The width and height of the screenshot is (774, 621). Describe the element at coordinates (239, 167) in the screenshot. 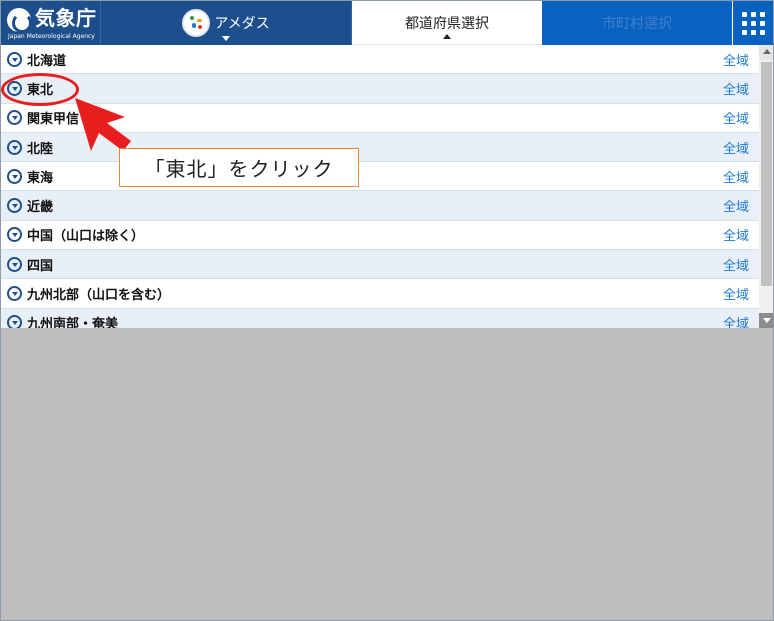

I see `instruction-callout: 「東北」をクリック` at that location.